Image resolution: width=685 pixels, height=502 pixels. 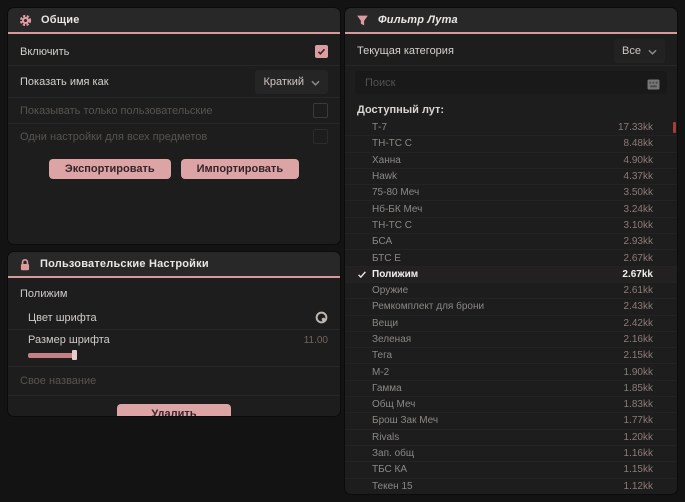 I want to click on palette-icon, so click(x=321, y=317).